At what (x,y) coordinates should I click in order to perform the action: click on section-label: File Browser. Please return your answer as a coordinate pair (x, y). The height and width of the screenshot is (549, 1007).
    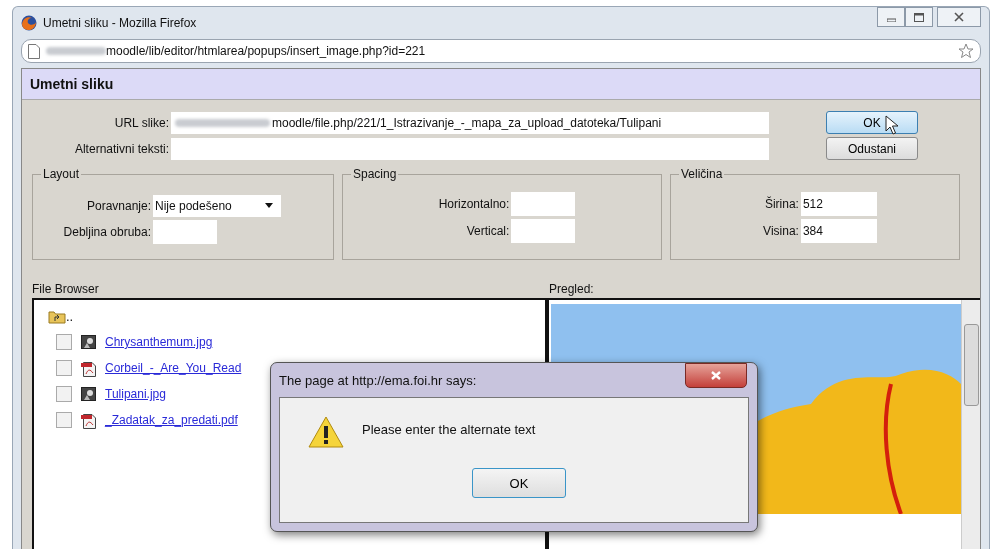
    Looking at the image, I should click on (66, 290).